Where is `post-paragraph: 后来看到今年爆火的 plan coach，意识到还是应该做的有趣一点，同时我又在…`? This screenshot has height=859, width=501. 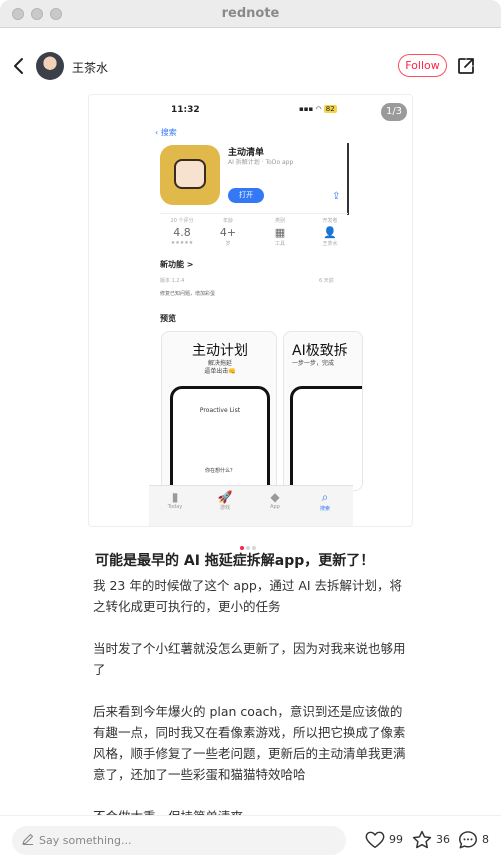 post-paragraph: 后来看到今年爆火的 plan coach，意识到还是应该做的有趣一点，同时我又在… is located at coordinates (249, 743).